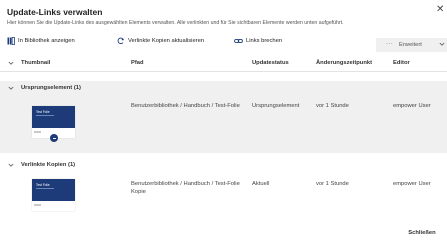  I want to click on show-in-library-button: In Bibliothek anzeigen, so click(41, 41).